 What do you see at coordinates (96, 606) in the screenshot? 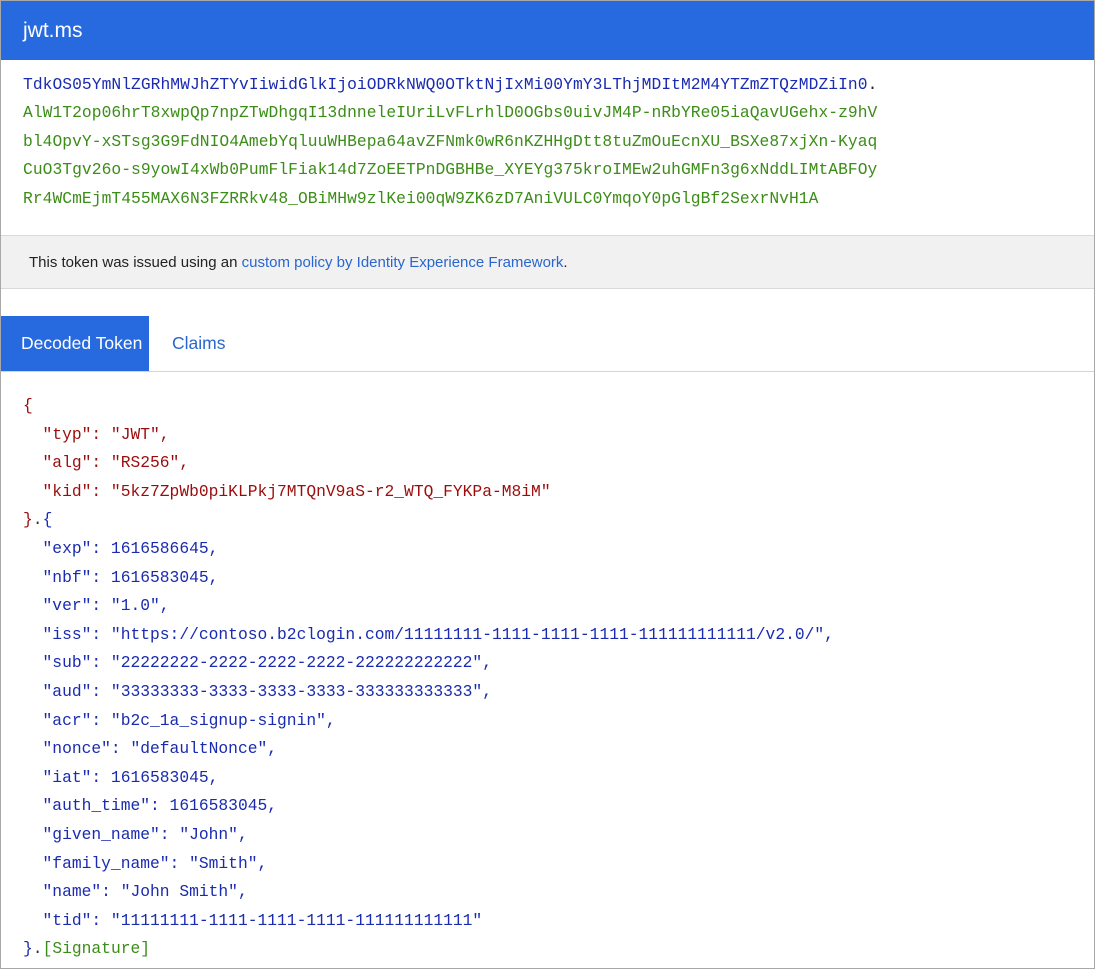
I see `payload-claim-line: "ver": "1.0",` at bounding box center [96, 606].